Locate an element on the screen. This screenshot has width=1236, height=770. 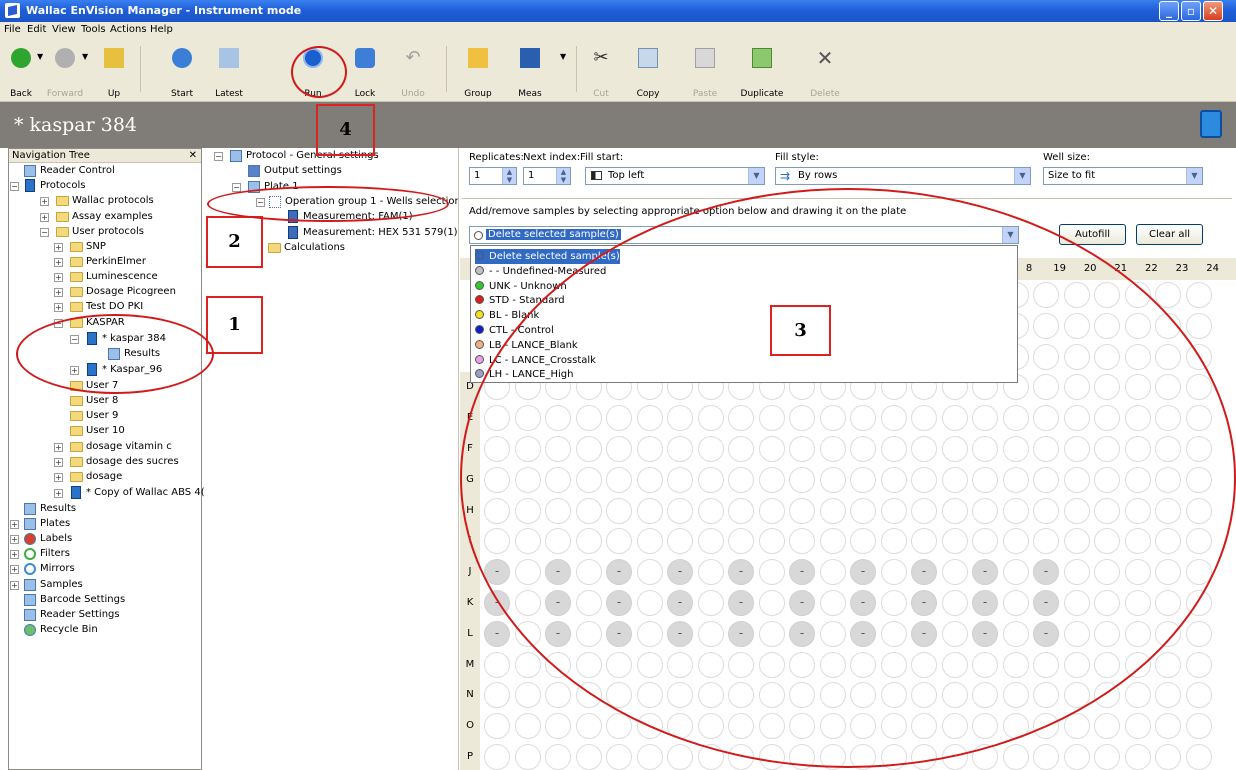
tree-item-dosage-vitamin-c: + dosage vitamin c is located at coordinates (113, 447).